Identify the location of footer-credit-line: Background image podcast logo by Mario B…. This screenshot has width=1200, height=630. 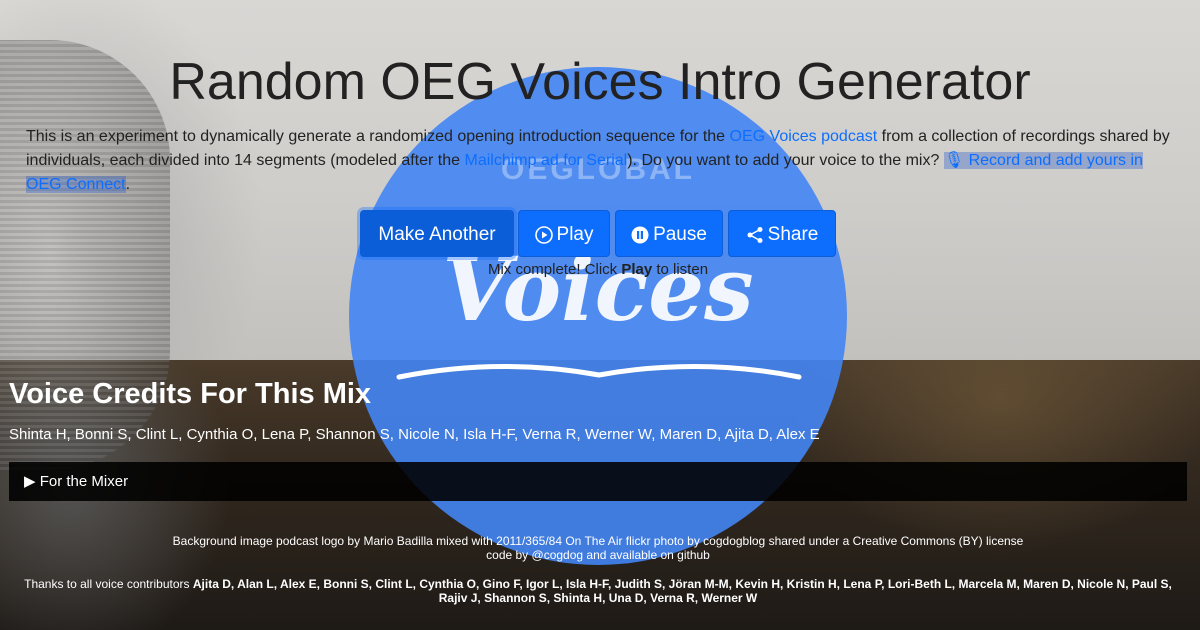
(598, 541).